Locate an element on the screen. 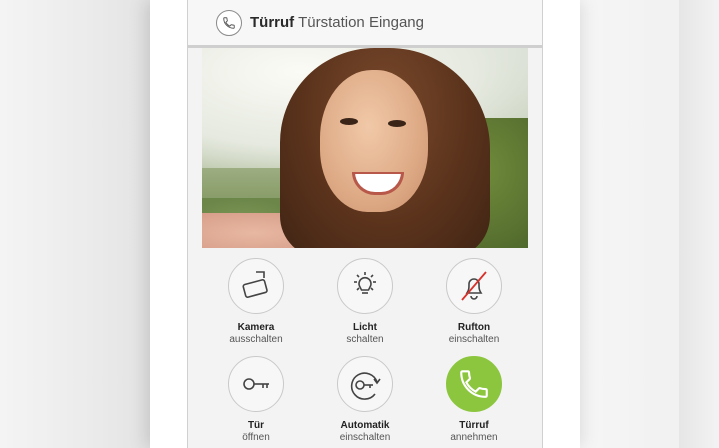  call-header: Türruf Türstation Eingang is located at coordinates (365, 24).